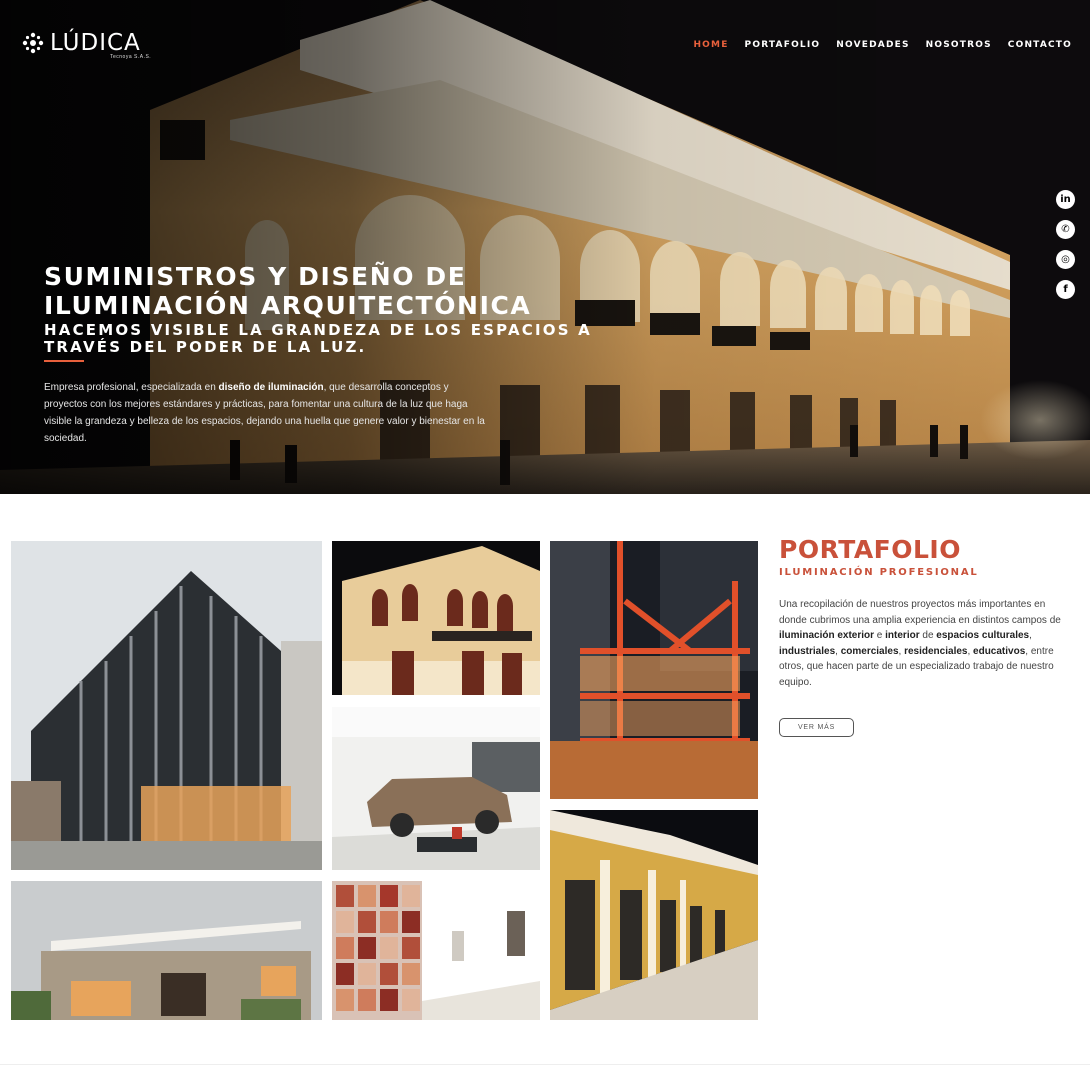 The height and width of the screenshot is (1068, 1090). What do you see at coordinates (1040, 45) in the screenshot?
I see `nav-contacto: CONTACTO` at bounding box center [1040, 45].